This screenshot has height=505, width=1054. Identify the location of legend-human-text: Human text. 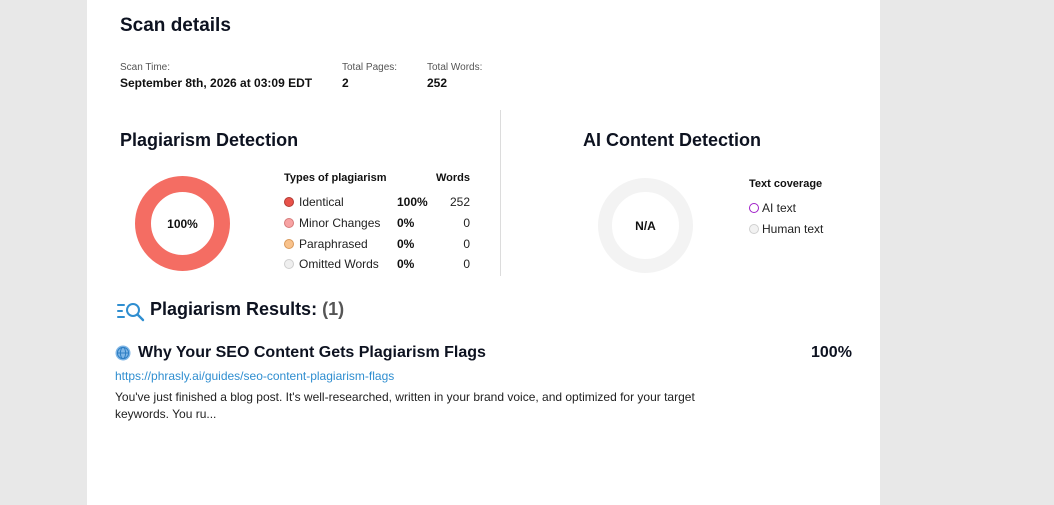
(786, 229).